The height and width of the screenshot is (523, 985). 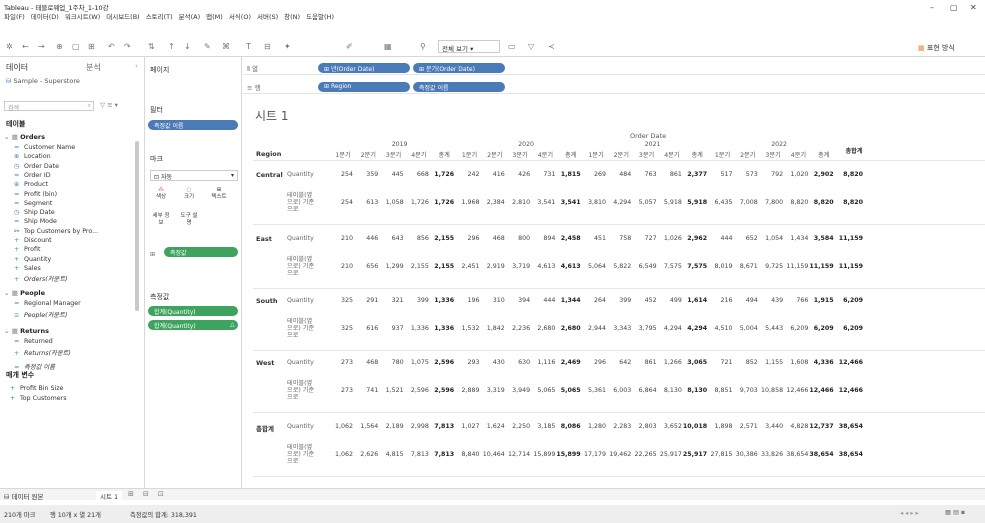 I want to click on menu-item: 분석(A), so click(x=189, y=16).